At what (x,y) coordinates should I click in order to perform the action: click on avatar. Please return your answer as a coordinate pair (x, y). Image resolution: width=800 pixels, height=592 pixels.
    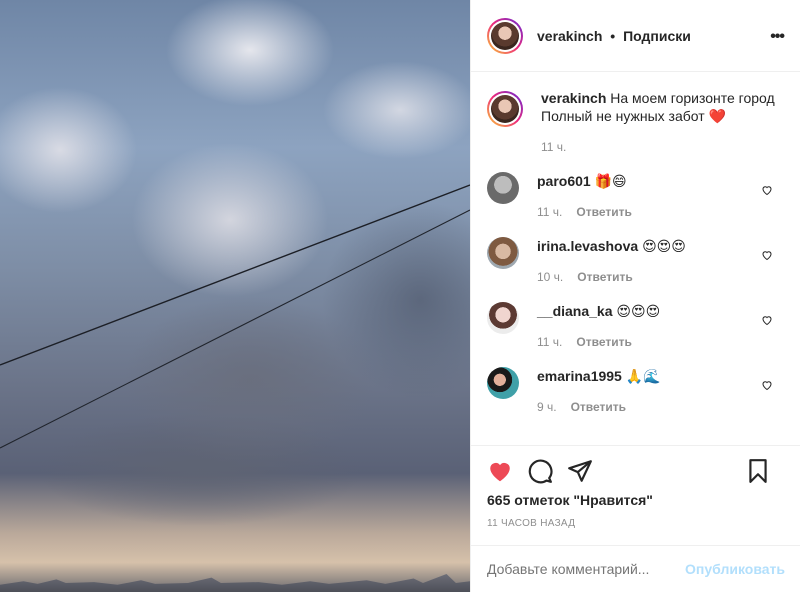
    Looking at the image, I should click on (505, 35).